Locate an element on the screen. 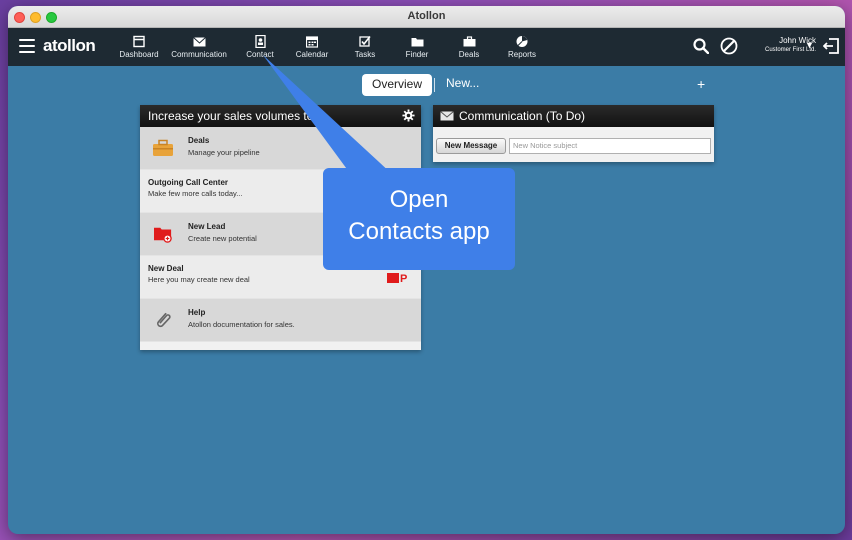 This screenshot has height=540, width=852. communication-panel-title: Communication (To Do) is located at coordinates (522, 116).